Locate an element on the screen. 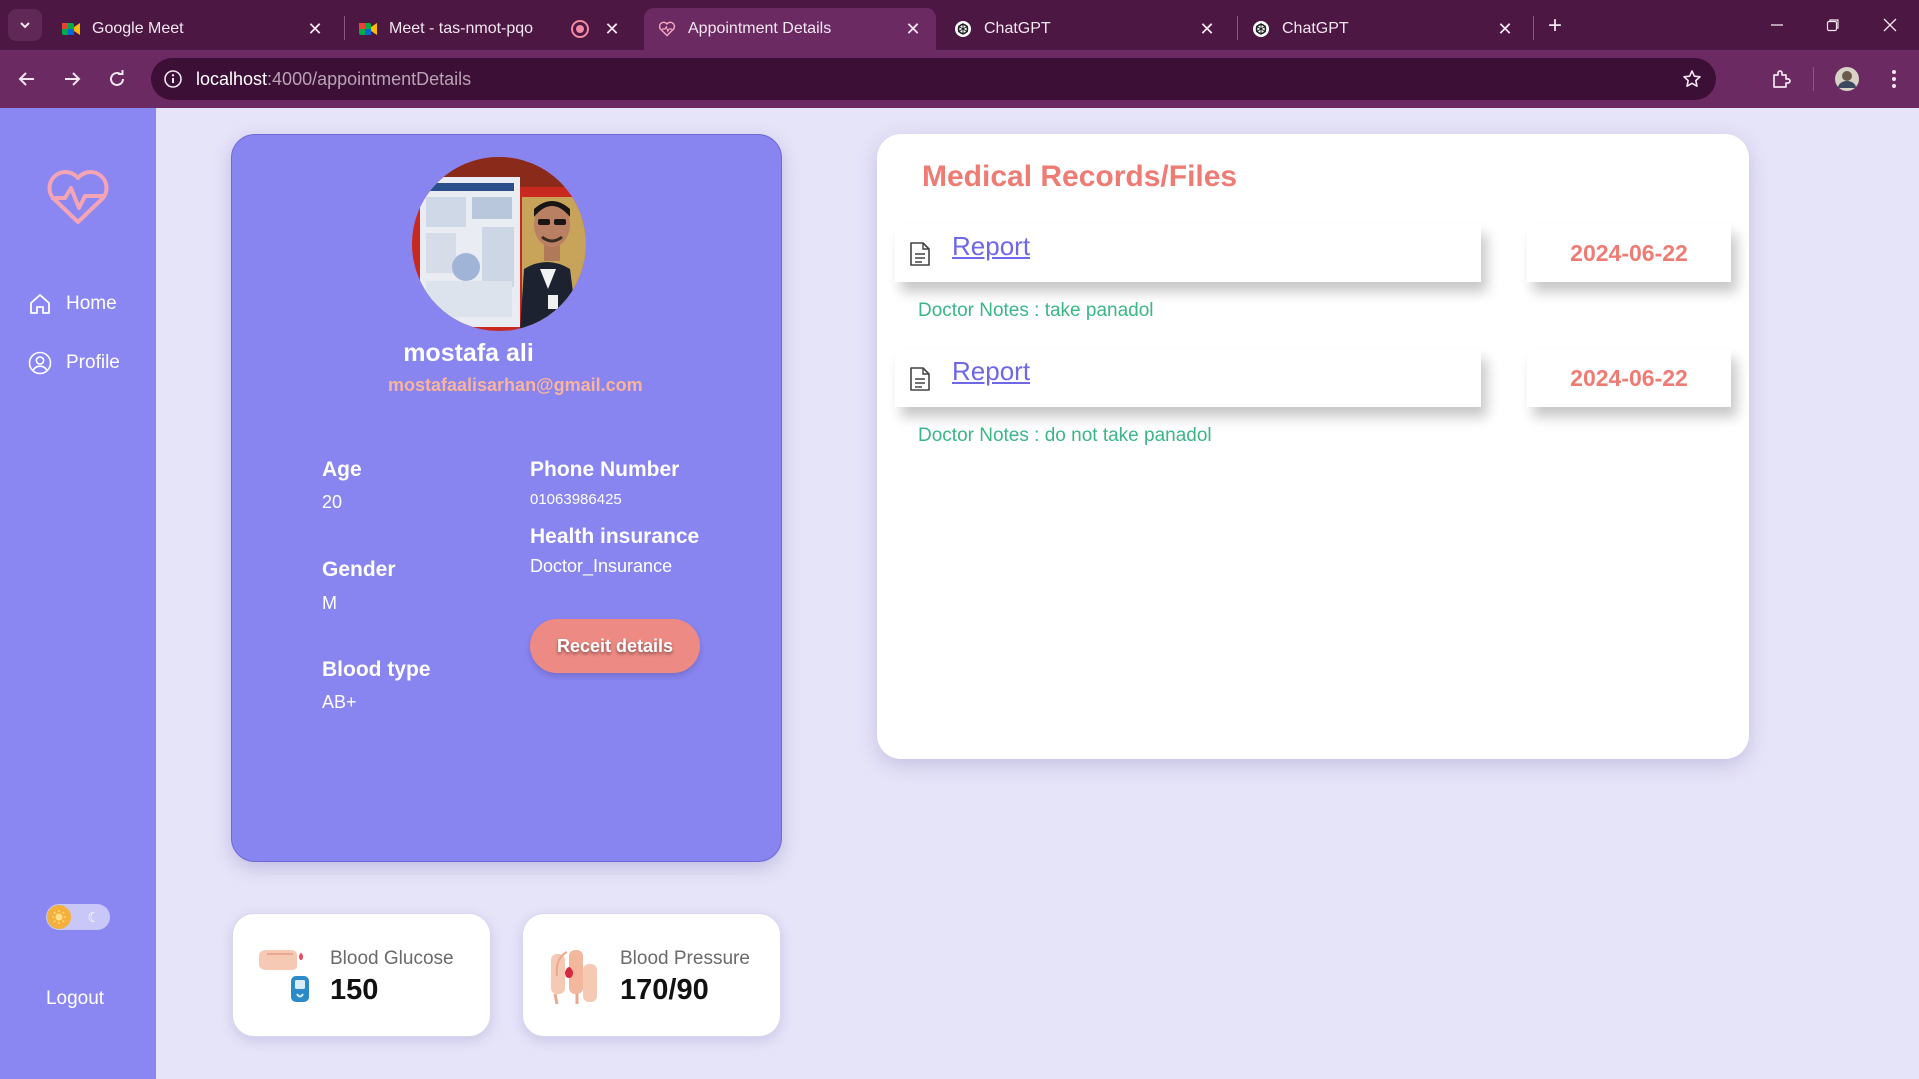 The height and width of the screenshot is (1079, 1919). blood-pressure-icon is located at coordinates (574, 977).